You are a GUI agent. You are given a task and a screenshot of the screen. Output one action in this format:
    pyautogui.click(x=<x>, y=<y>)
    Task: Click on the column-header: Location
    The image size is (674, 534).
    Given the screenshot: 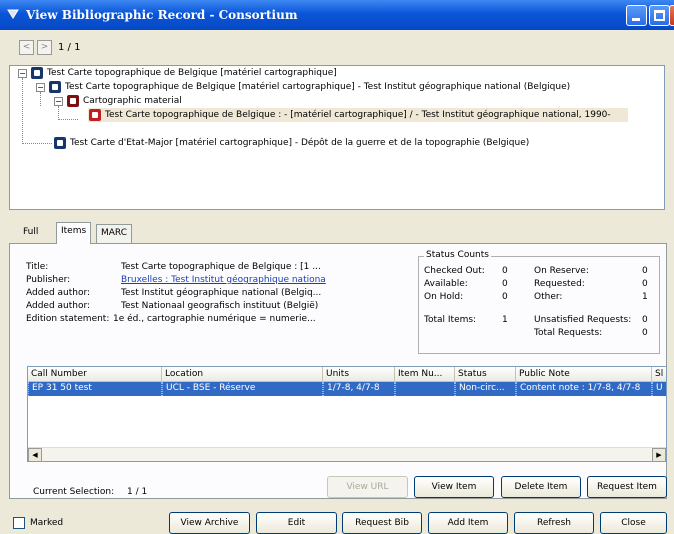 What is the action you would take?
    pyautogui.click(x=242, y=374)
    